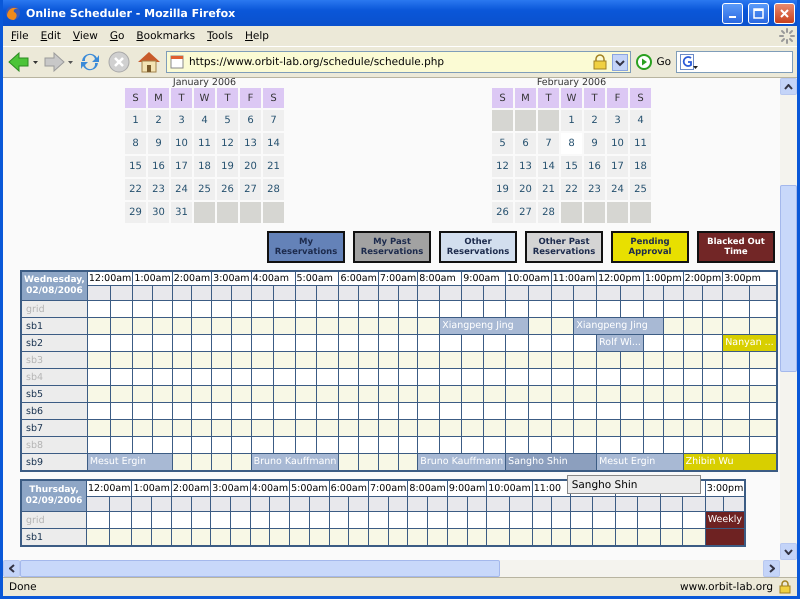 This screenshot has height=599, width=800. What do you see at coordinates (784, 13) in the screenshot?
I see `close-button` at bounding box center [784, 13].